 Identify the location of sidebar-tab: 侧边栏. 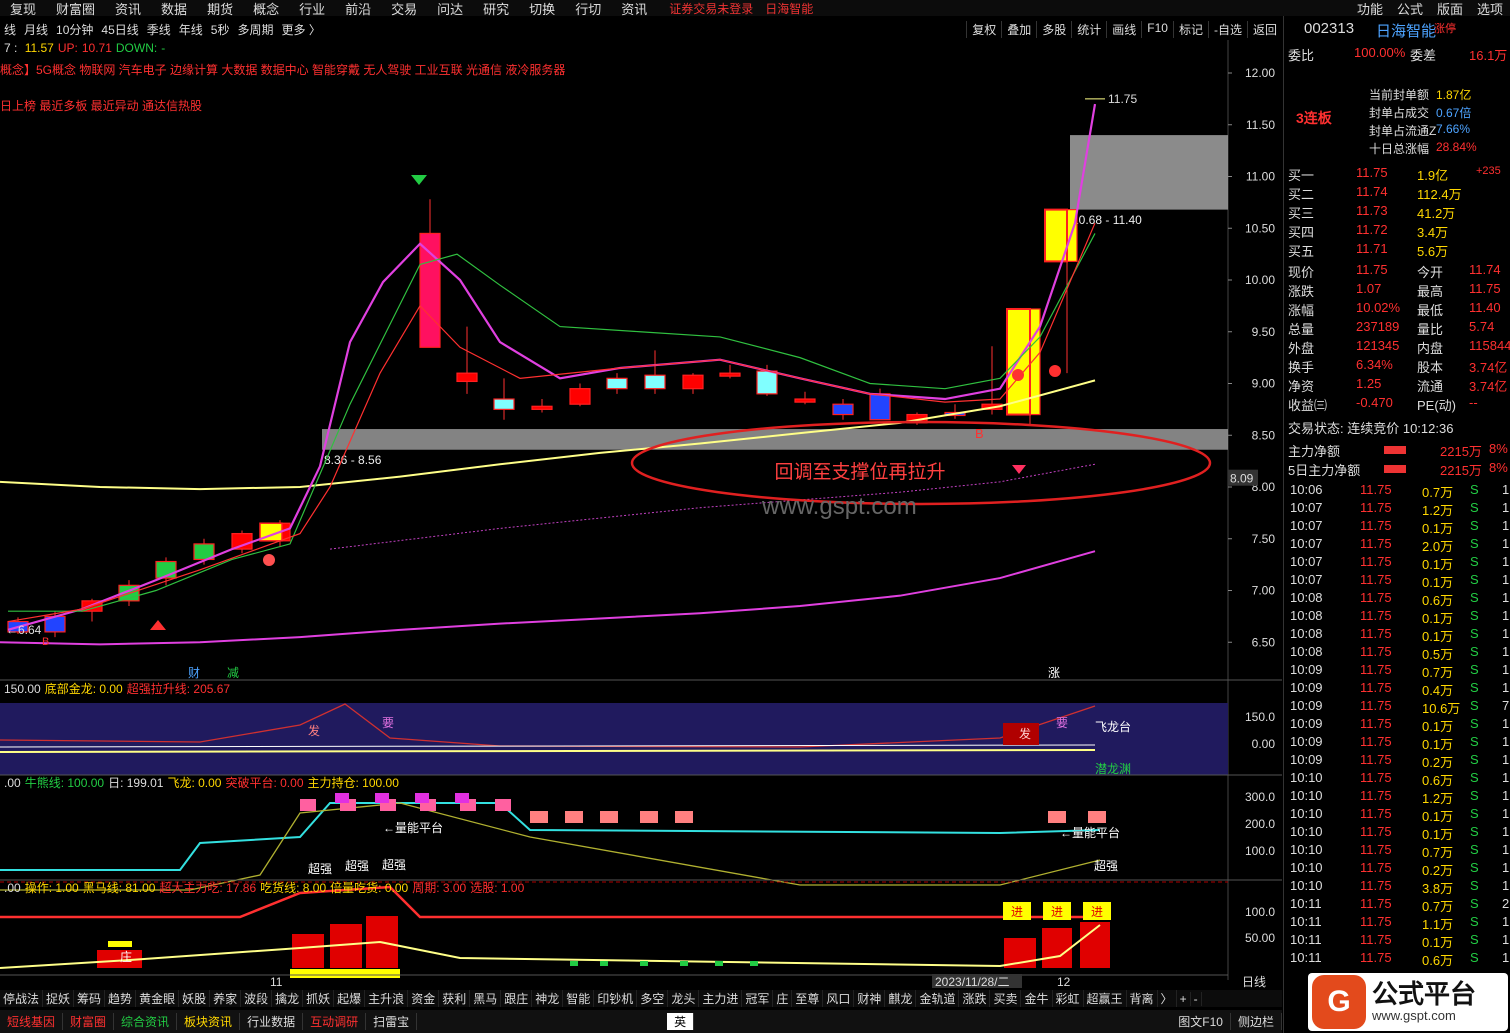
(1256, 1021).